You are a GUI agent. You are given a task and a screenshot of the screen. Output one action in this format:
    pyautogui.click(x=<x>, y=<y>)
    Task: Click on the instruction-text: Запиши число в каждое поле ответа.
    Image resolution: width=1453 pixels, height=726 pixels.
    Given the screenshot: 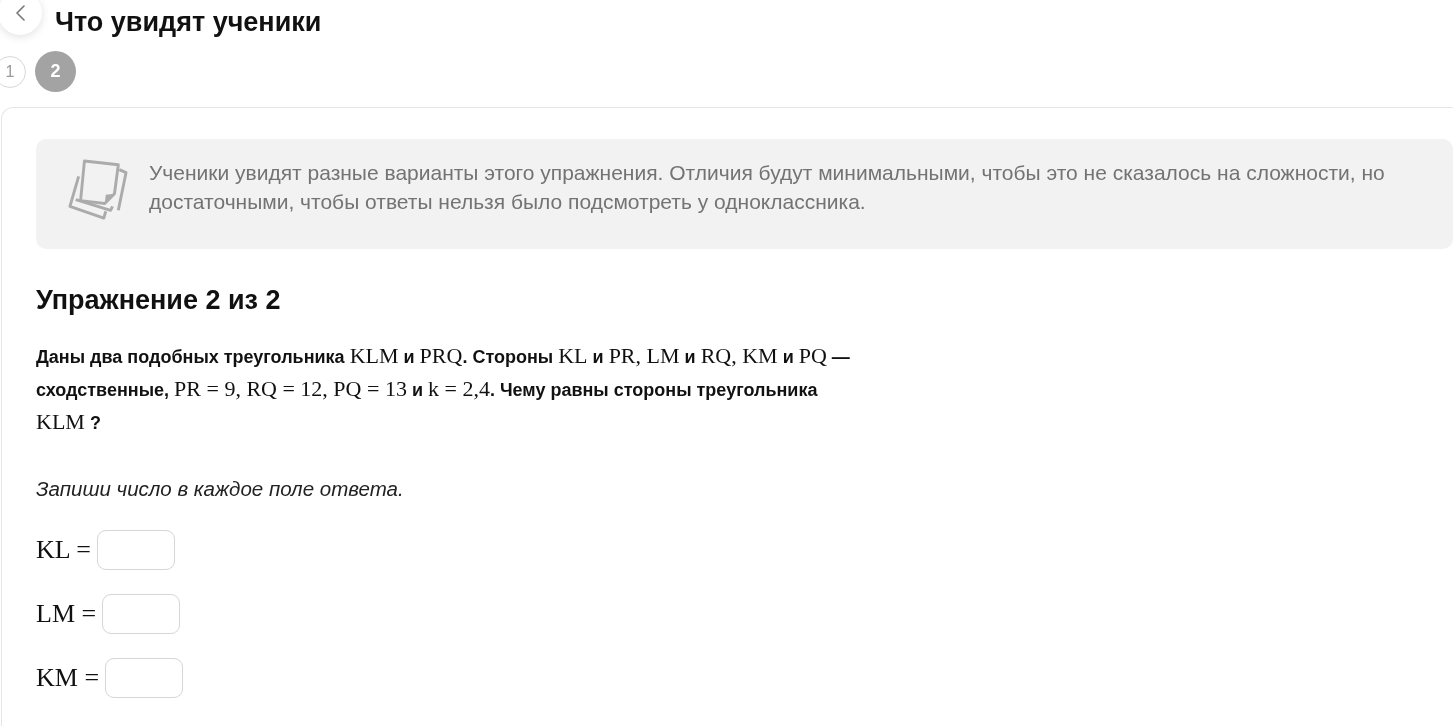 What is the action you would take?
    pyautogui.click(x=220, y=489)
    